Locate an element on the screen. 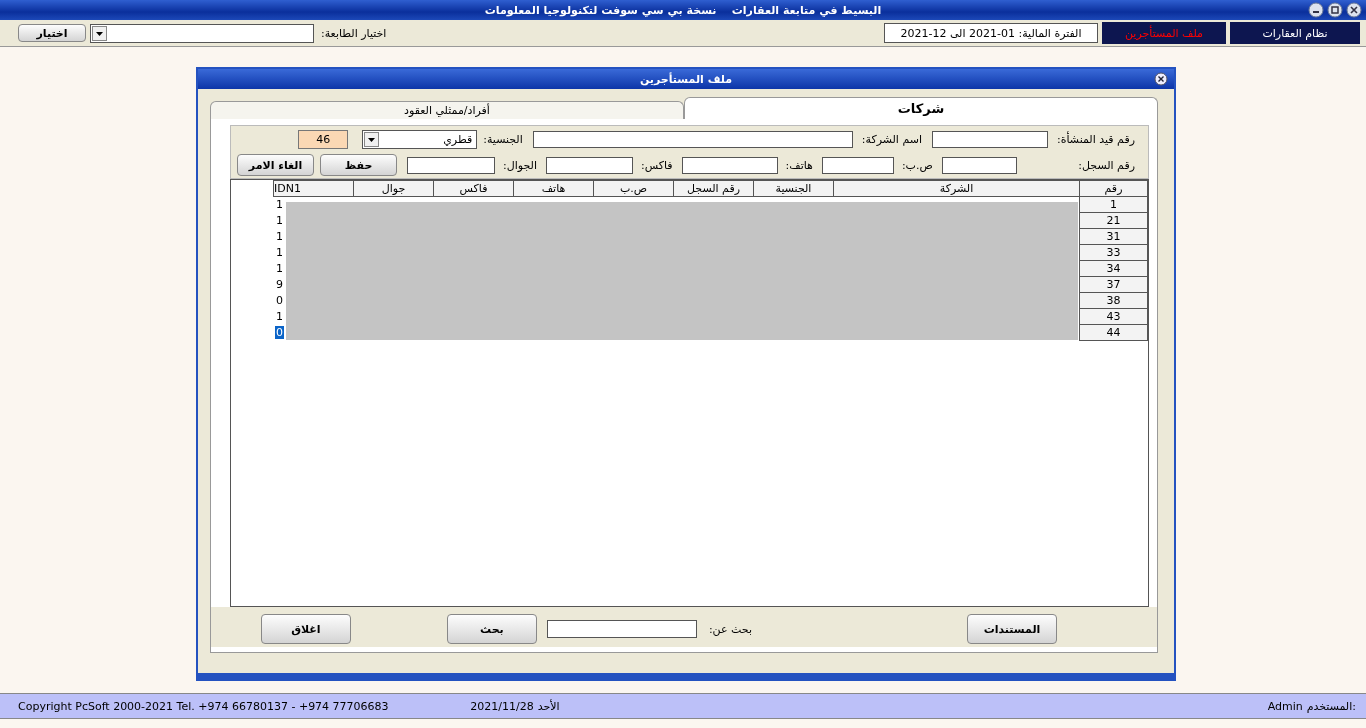 The height and width of the screenshot is (728, 1366). choose-button: اختيار is located at coordinates (52, 33).